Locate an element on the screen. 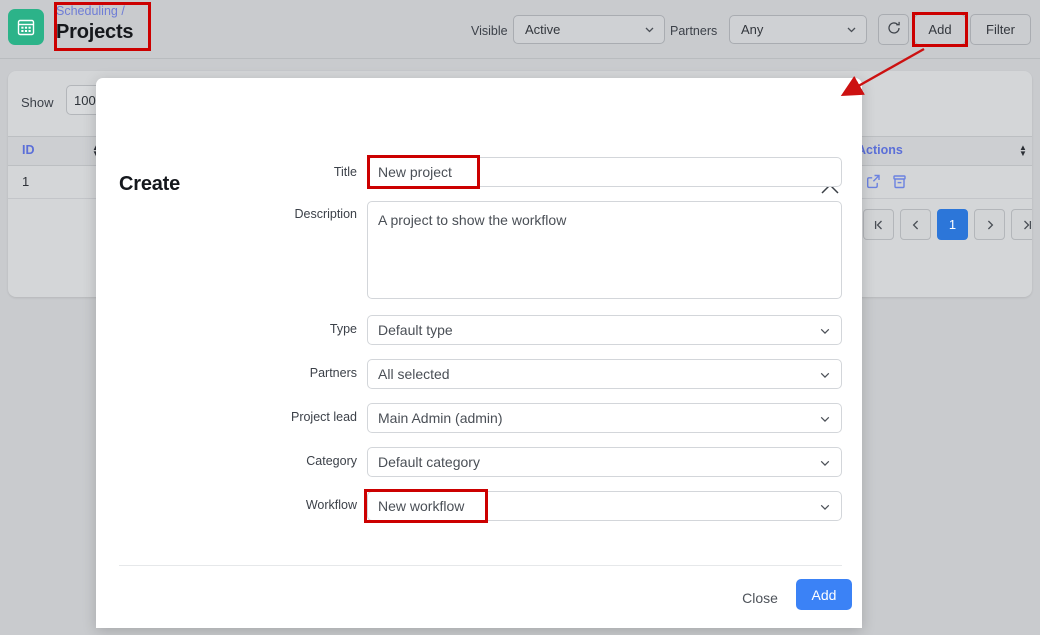 Image resolution: width=1040 pixels, height=635 pixels. pagination-last is located at coordinates (1021, 224).